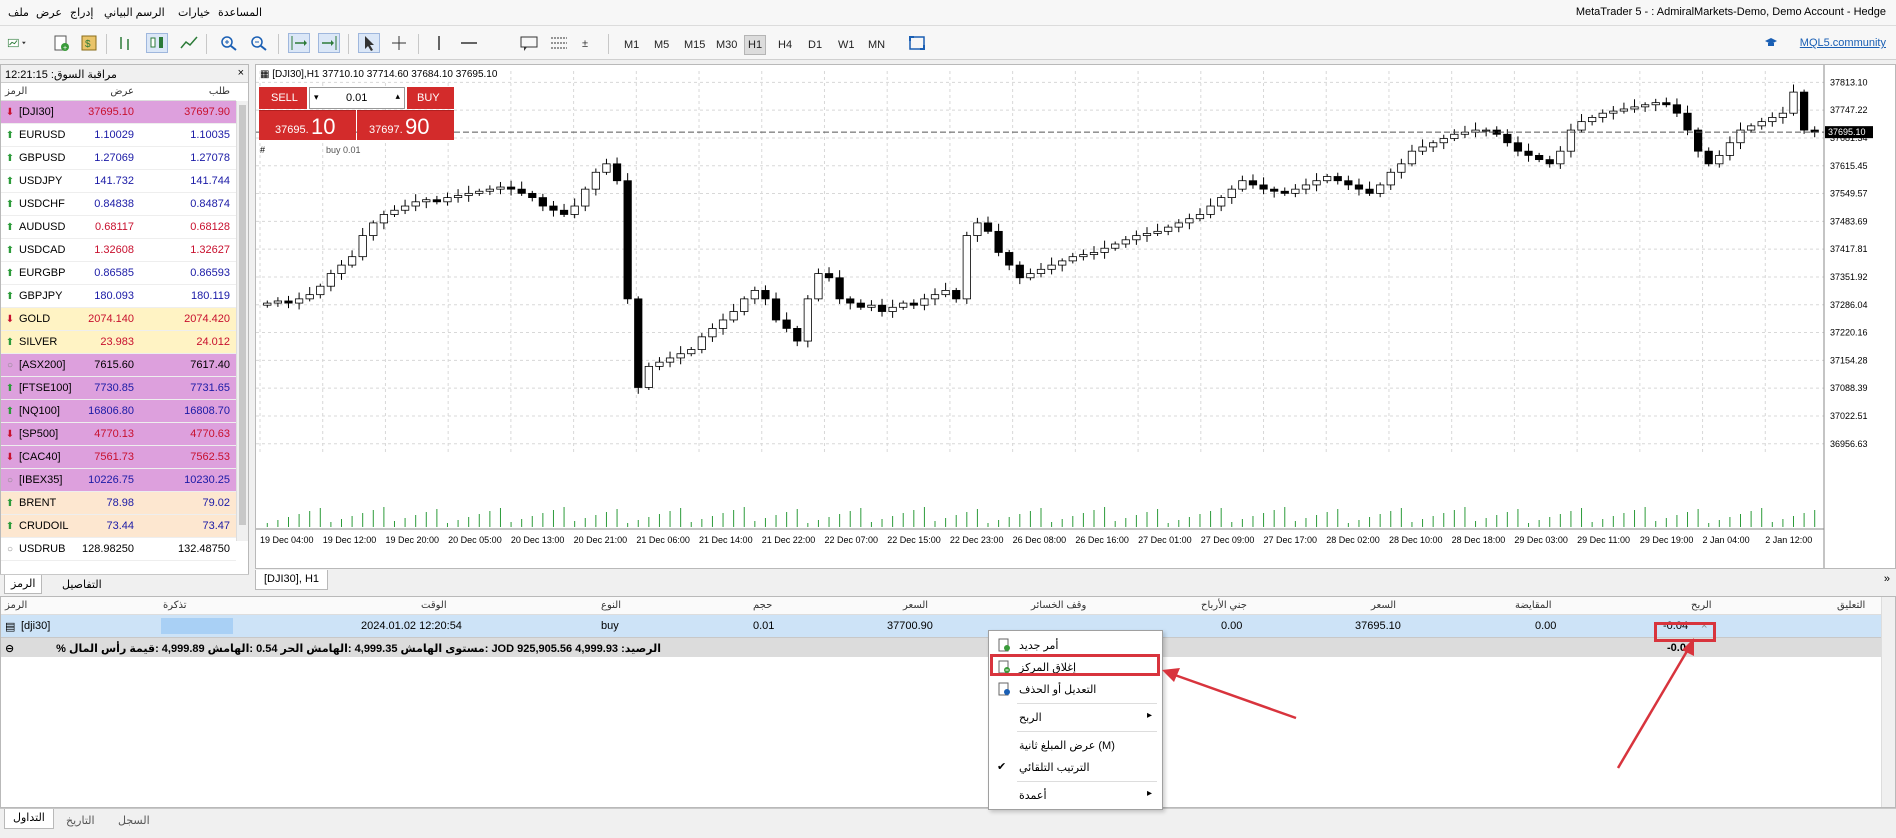 This screenshot has height=838, width=1896. I want to click on lot-size-stepper: ▾ 0.01 ▴, so click(357, 98).